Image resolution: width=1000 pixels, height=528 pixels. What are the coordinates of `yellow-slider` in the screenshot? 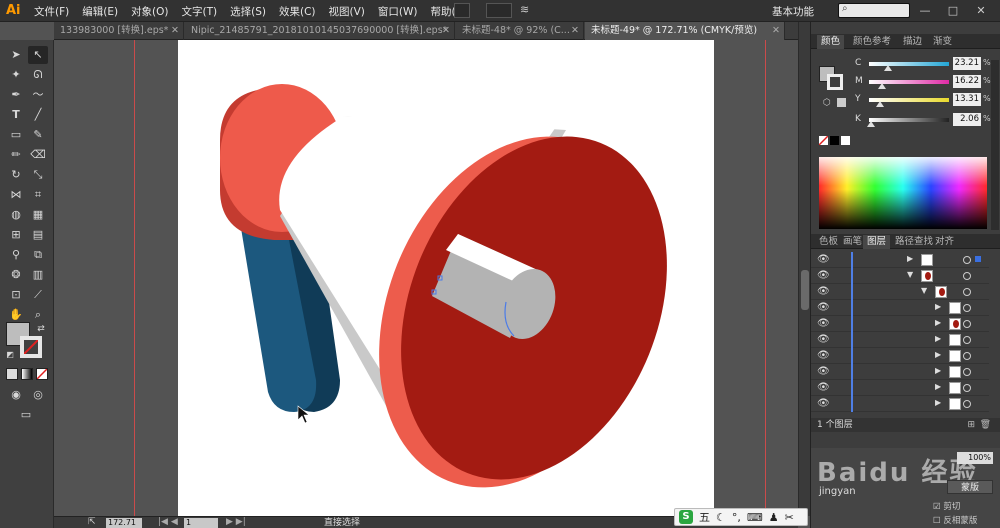 It's located at (909, 102).